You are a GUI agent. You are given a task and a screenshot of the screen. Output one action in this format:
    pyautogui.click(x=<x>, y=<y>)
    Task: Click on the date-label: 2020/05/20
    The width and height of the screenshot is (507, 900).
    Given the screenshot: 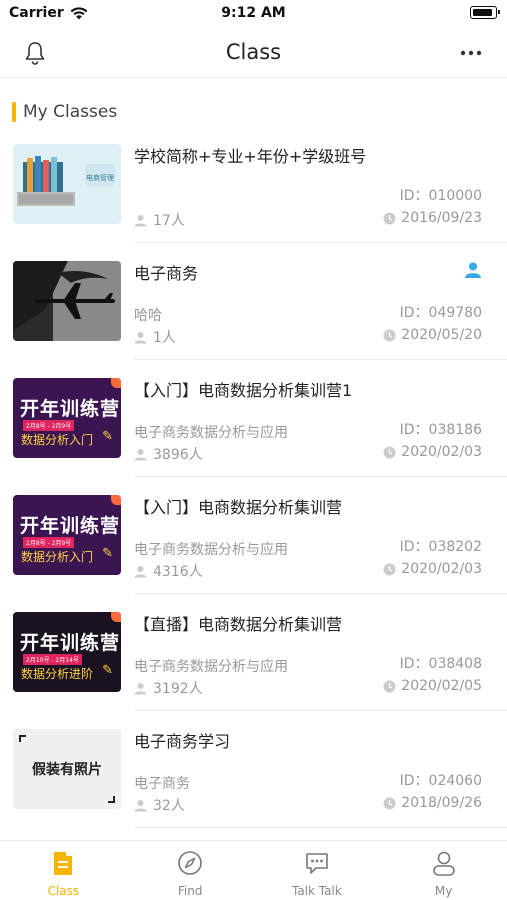 What is the action you would take?
    pyautogui.click(x=441, y=335)
    